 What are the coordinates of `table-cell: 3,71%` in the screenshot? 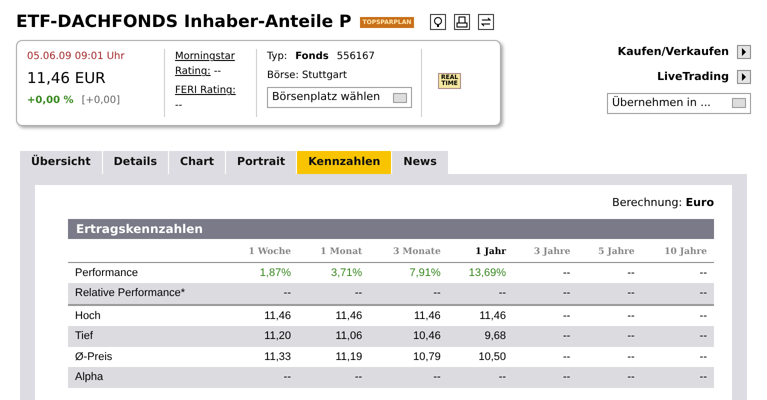 It's located at (334, 273).